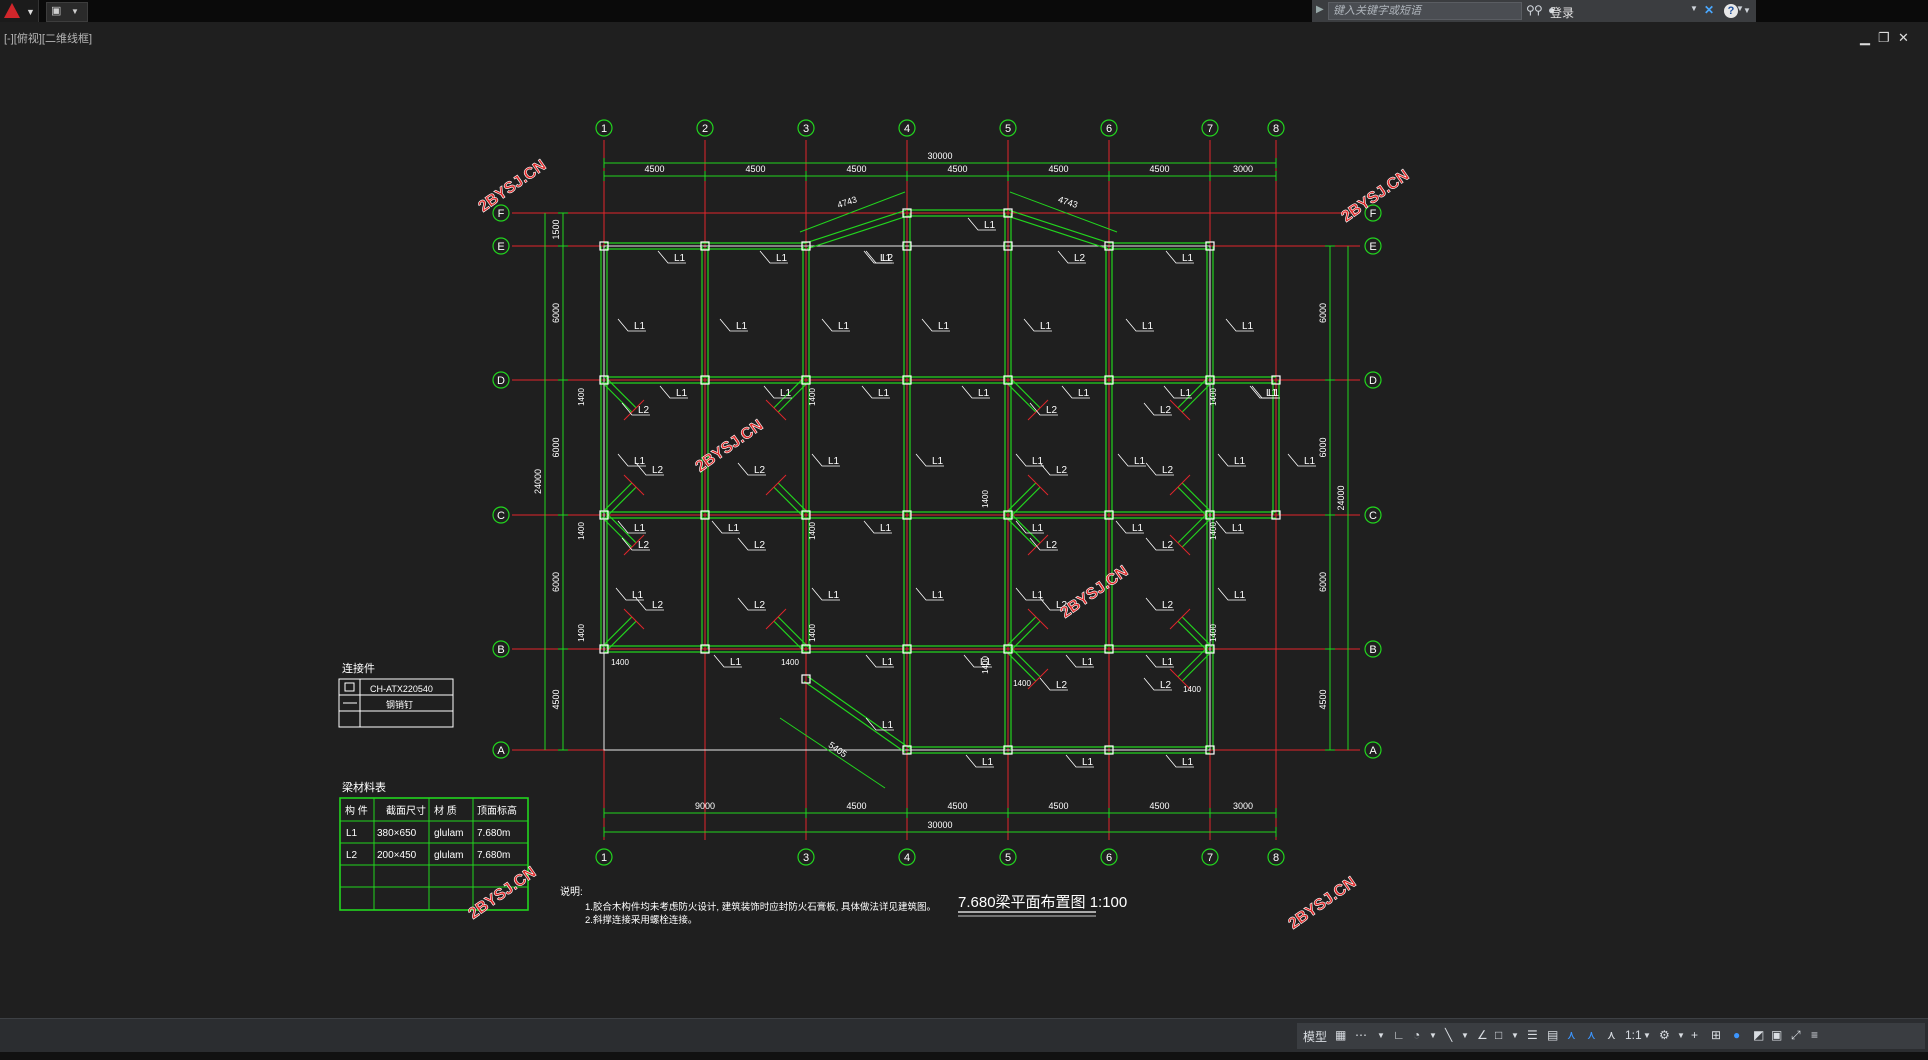 The height and width of the screenshot is (1060, 1928). I want to click on connector-legend-cell: CH-ATX220540, so click(401, 689).